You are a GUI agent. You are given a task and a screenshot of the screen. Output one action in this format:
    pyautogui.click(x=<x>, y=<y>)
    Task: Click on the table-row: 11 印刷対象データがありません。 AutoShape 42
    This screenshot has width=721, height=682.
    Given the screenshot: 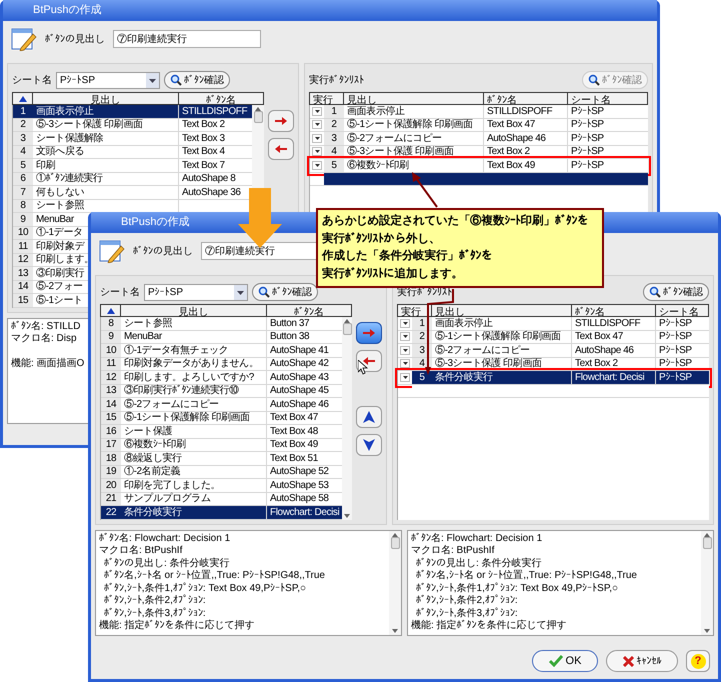 What is the action you would take?
    pyautogui.click(x=221, y=364)
    